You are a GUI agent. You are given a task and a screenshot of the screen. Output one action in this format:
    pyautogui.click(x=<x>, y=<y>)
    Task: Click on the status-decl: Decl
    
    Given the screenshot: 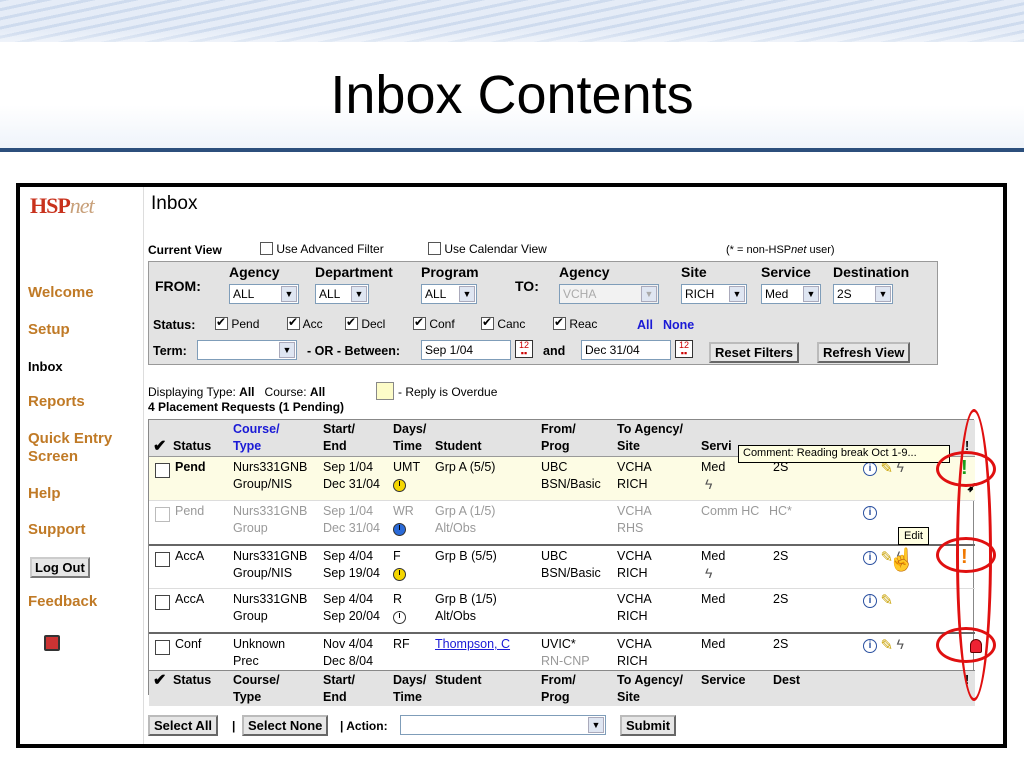 What is the action you would take?
    pyautogui.click(x=365, y=323)
    